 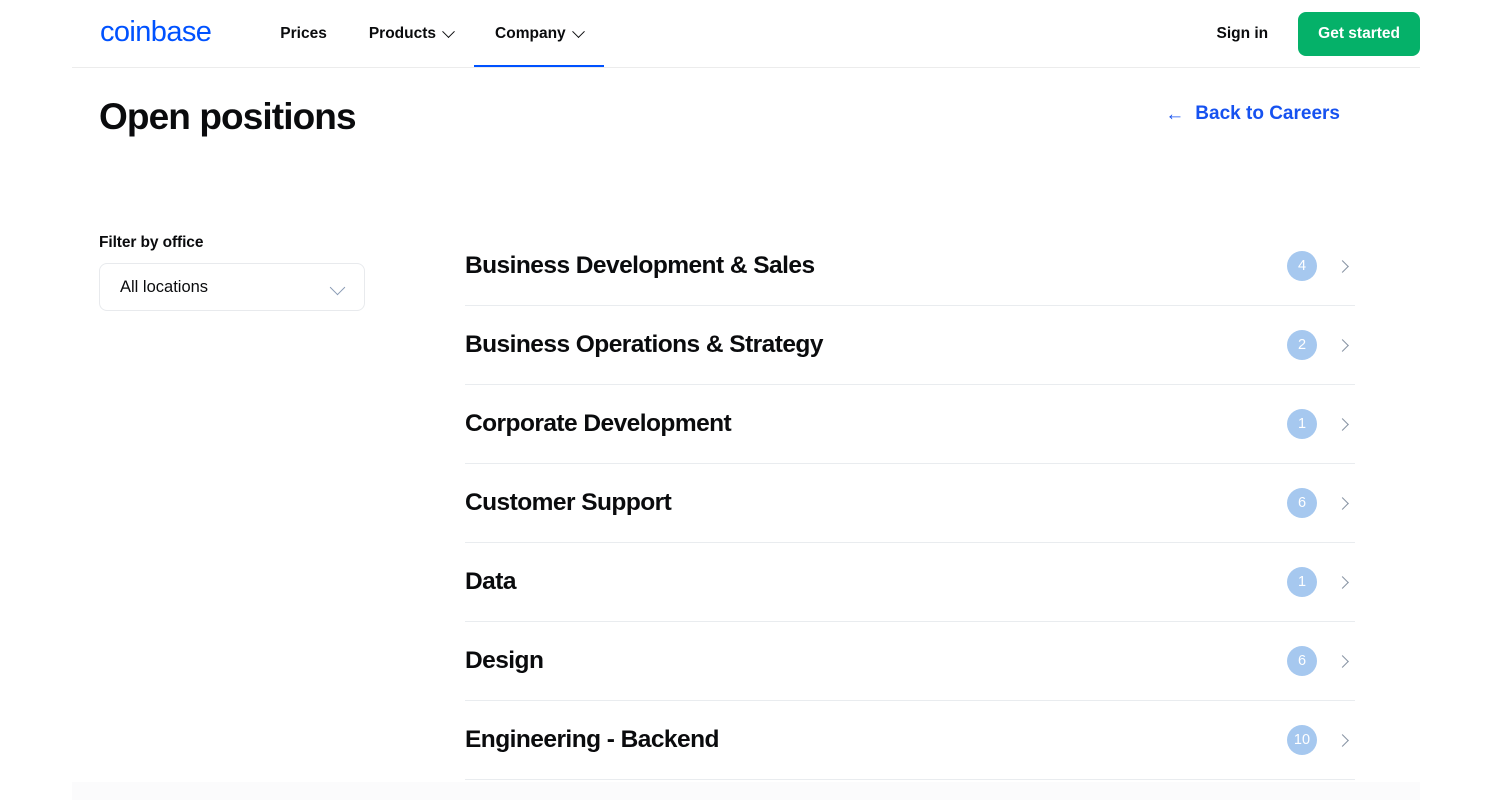 What do you see at coordinates (910, 740) in the screenshot?
I see `job-category-row: Engineering - Backend 10` at bounding box center [910, 740].